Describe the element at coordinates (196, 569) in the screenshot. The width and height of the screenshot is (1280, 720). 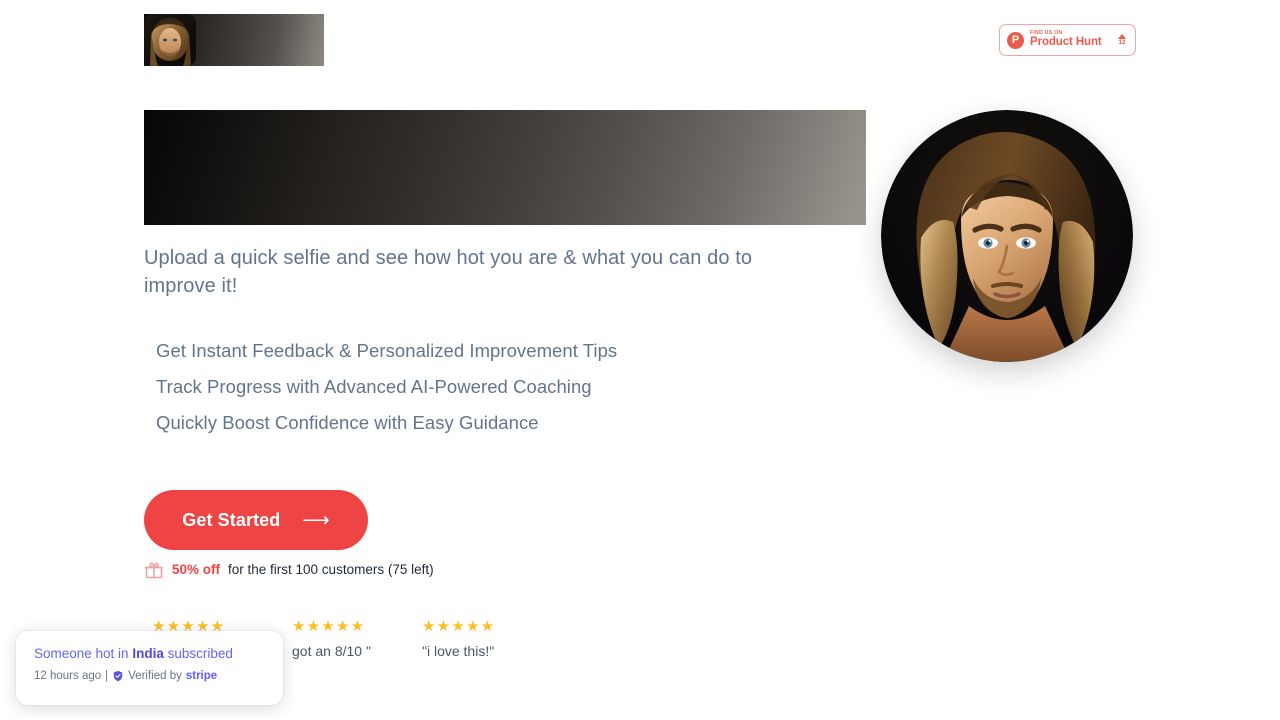
I see `promo-discount: 50% off` at that location.